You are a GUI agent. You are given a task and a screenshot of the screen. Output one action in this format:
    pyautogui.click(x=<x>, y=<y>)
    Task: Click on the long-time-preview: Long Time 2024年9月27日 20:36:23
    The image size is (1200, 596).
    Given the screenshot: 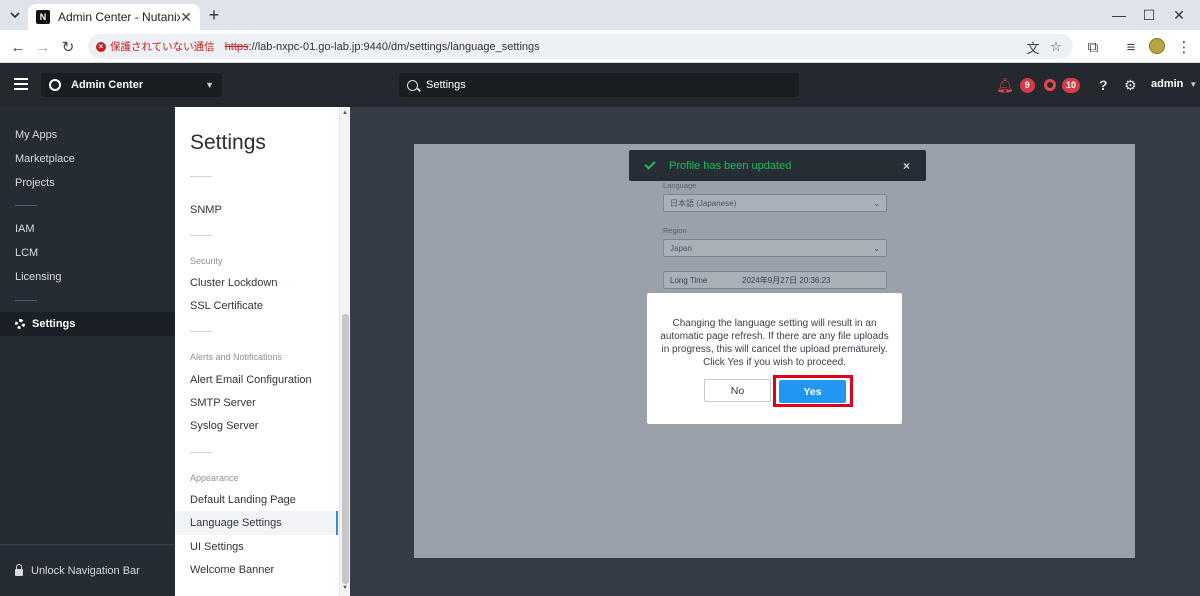 What is the action you would take?
    pyautogui.click(x=775, y=280)
    